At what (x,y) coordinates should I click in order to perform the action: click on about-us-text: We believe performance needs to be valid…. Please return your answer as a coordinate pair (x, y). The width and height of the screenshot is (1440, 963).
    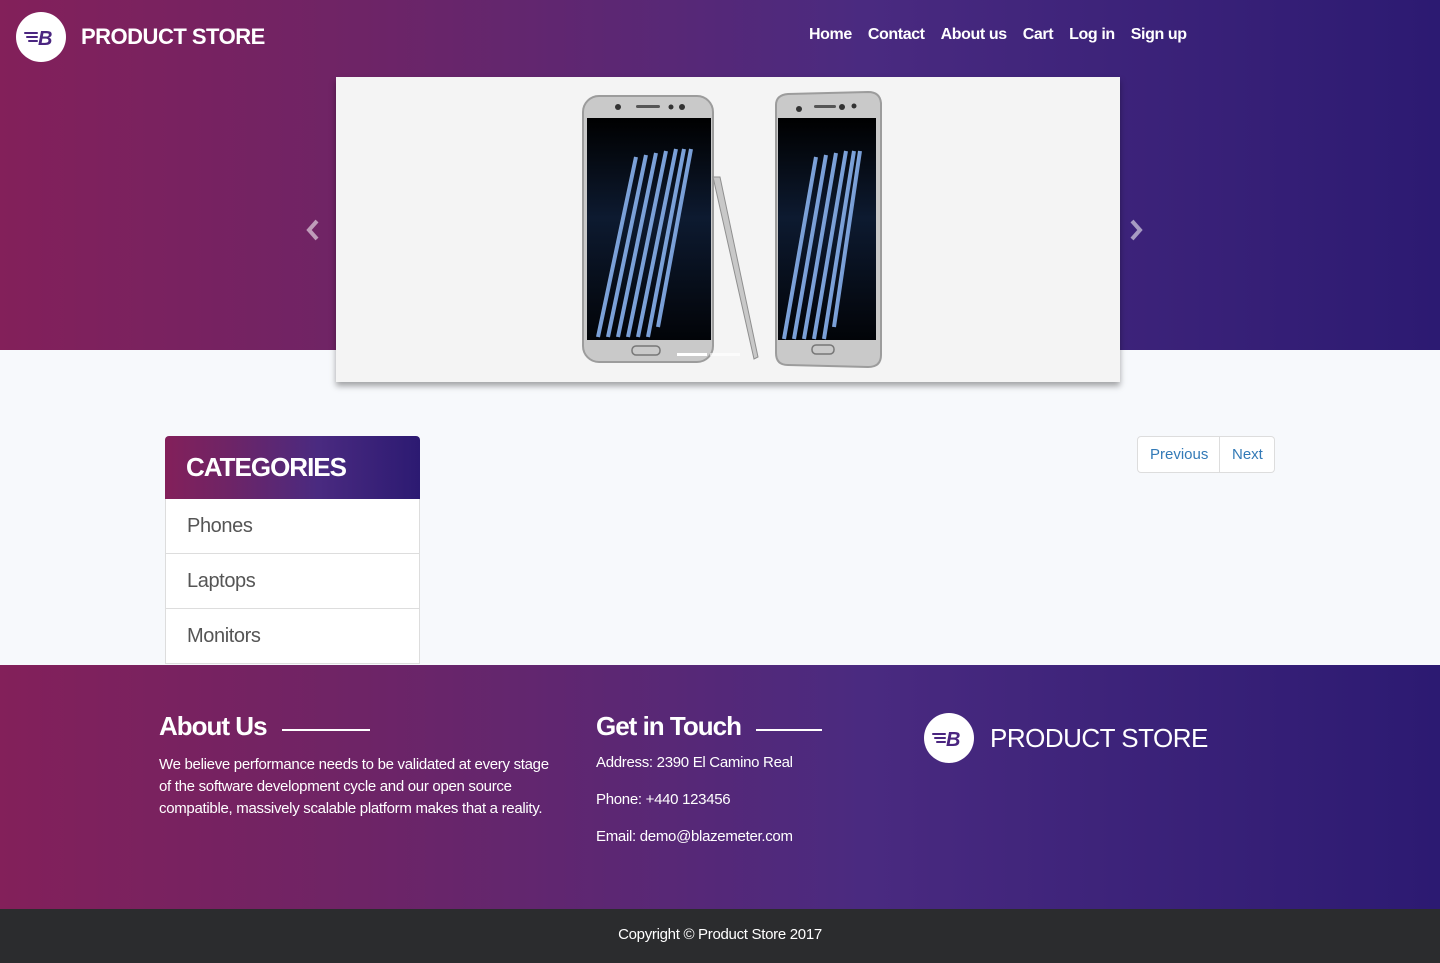
    Looking at the image, I should click on (354, 786).